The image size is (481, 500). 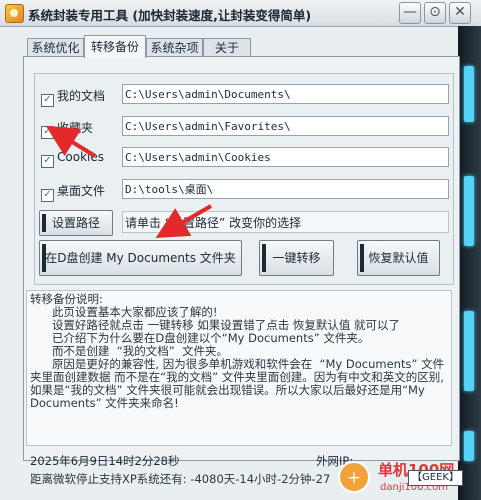 I want to click on tab-transfer-backup: 转移备份, so click(x=115, y=46).